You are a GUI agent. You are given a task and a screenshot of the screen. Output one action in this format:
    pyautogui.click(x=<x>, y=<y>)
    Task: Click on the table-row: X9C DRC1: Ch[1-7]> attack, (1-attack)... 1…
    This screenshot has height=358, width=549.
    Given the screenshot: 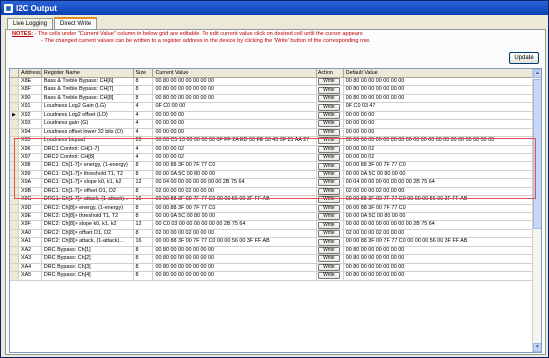 What is the action you would take?
    pyautogui.click(x=275, y=200)
    